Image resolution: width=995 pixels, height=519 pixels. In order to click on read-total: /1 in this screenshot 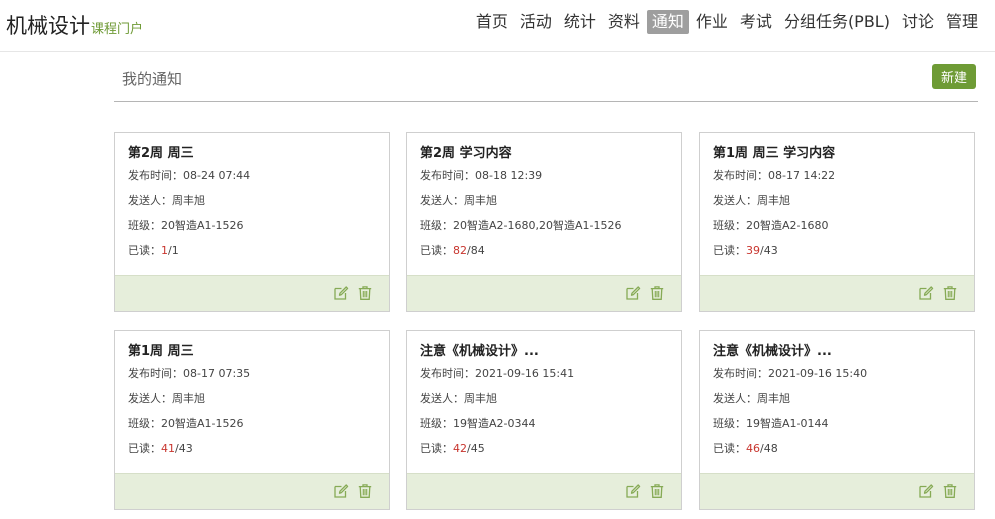, I will do `click(173, 250)`.